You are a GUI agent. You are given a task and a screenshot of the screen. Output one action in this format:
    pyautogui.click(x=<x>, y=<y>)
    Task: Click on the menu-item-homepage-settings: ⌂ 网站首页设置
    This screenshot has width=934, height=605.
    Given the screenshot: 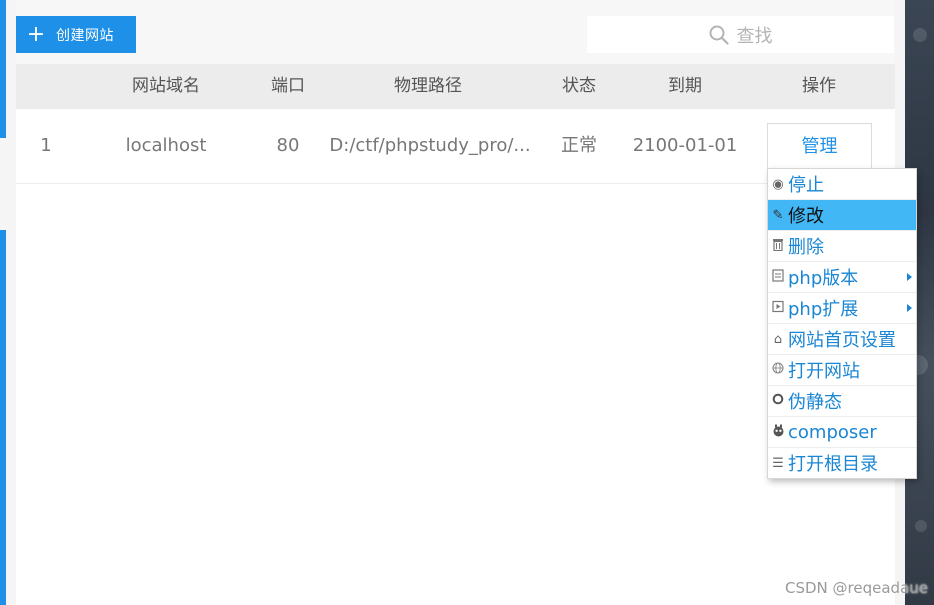 What is the action you would take?
    pyautogui.click(x=842, y=339)
    